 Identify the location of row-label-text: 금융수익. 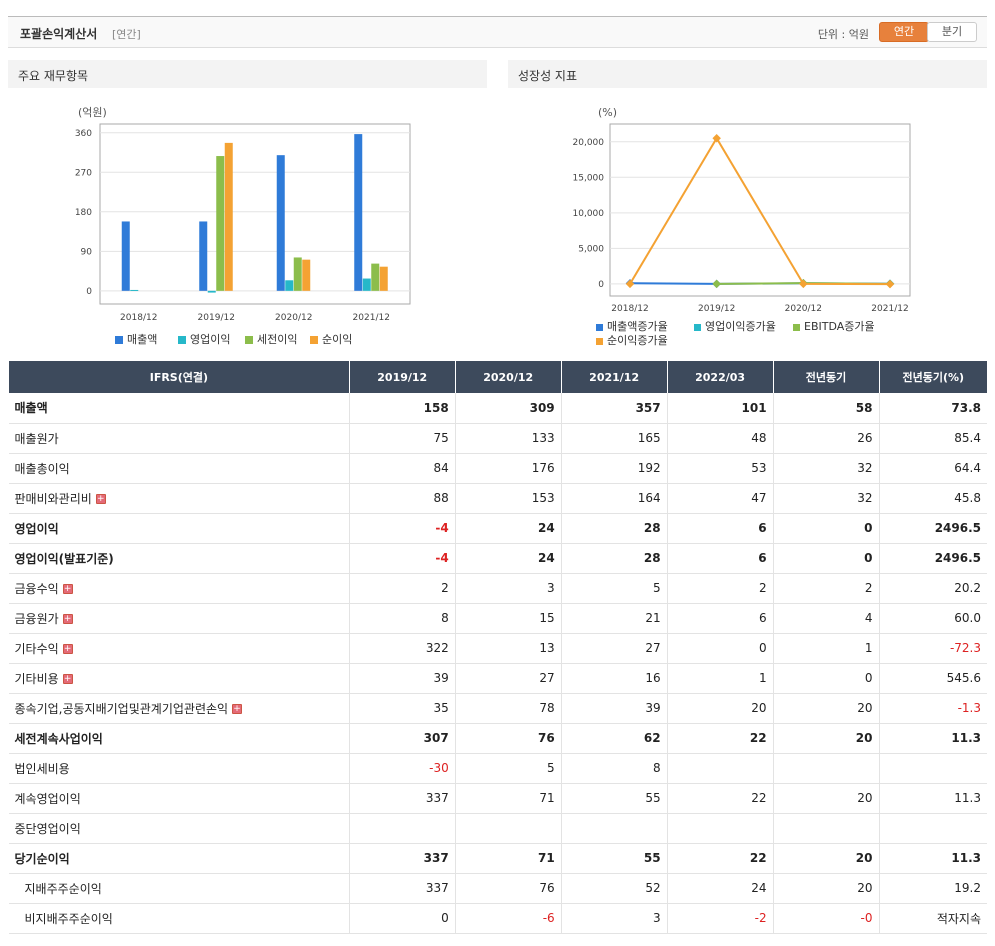
(36, 588).